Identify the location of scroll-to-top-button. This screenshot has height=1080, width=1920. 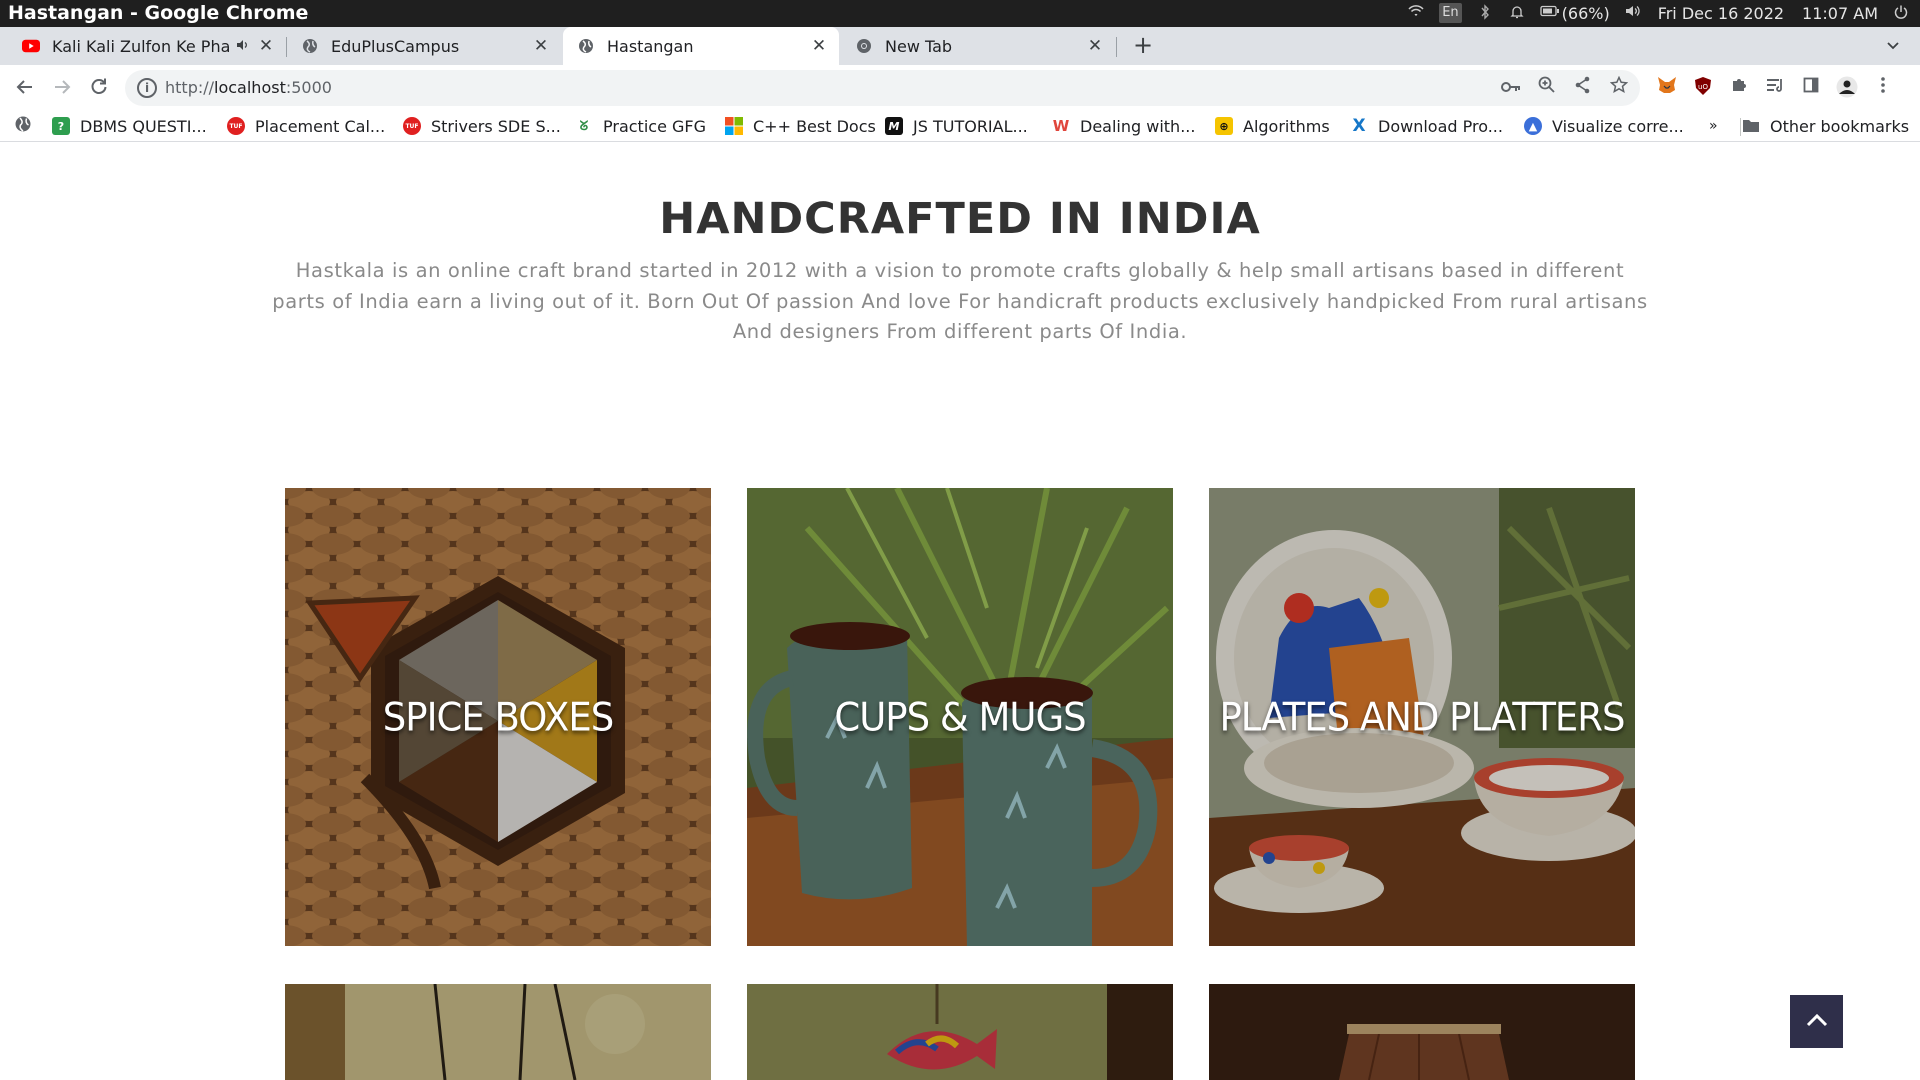
(1816, 1021).